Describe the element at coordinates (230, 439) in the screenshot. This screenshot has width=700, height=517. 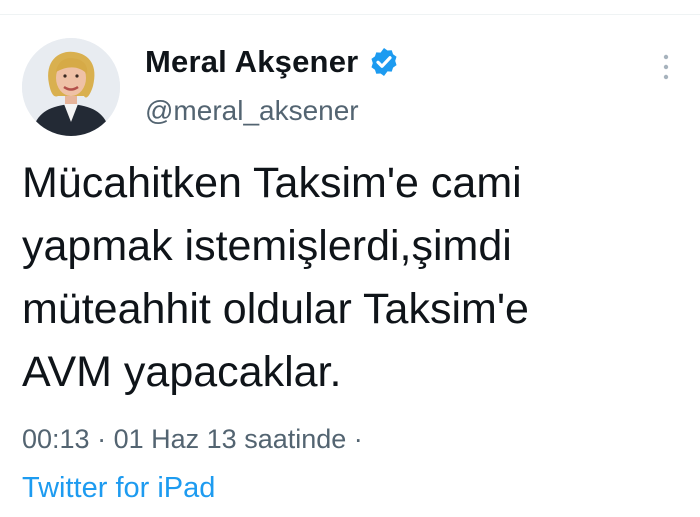
I see `tweet-date: 01 Haz 13 saatinde` at that location.